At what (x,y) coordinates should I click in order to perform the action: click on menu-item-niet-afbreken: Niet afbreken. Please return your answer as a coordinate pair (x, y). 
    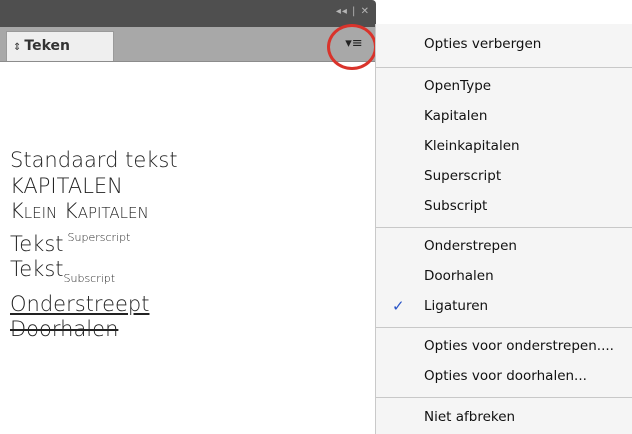
    Looking at the image, I should click on (469, 417).